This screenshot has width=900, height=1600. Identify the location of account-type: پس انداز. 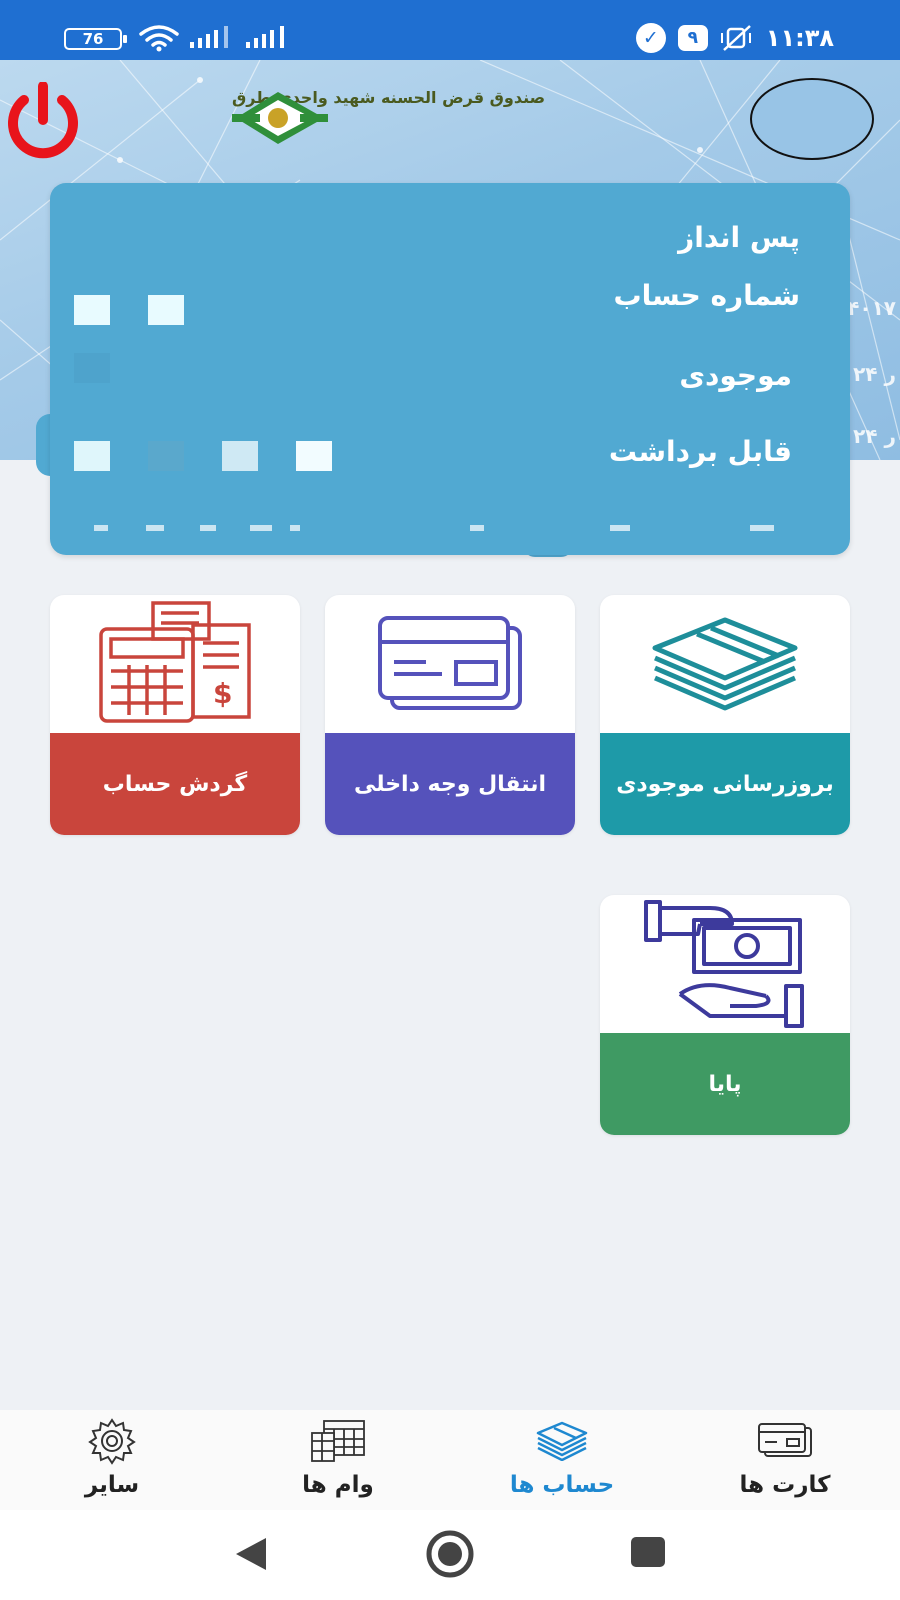
(739, 237).